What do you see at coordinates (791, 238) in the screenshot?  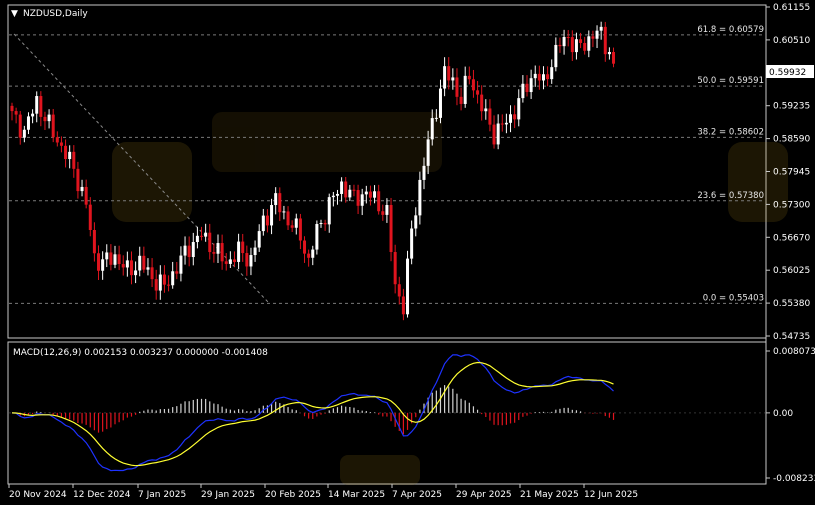 I see `price-tick-label: 0.56670` at bounding box center [791, 238].